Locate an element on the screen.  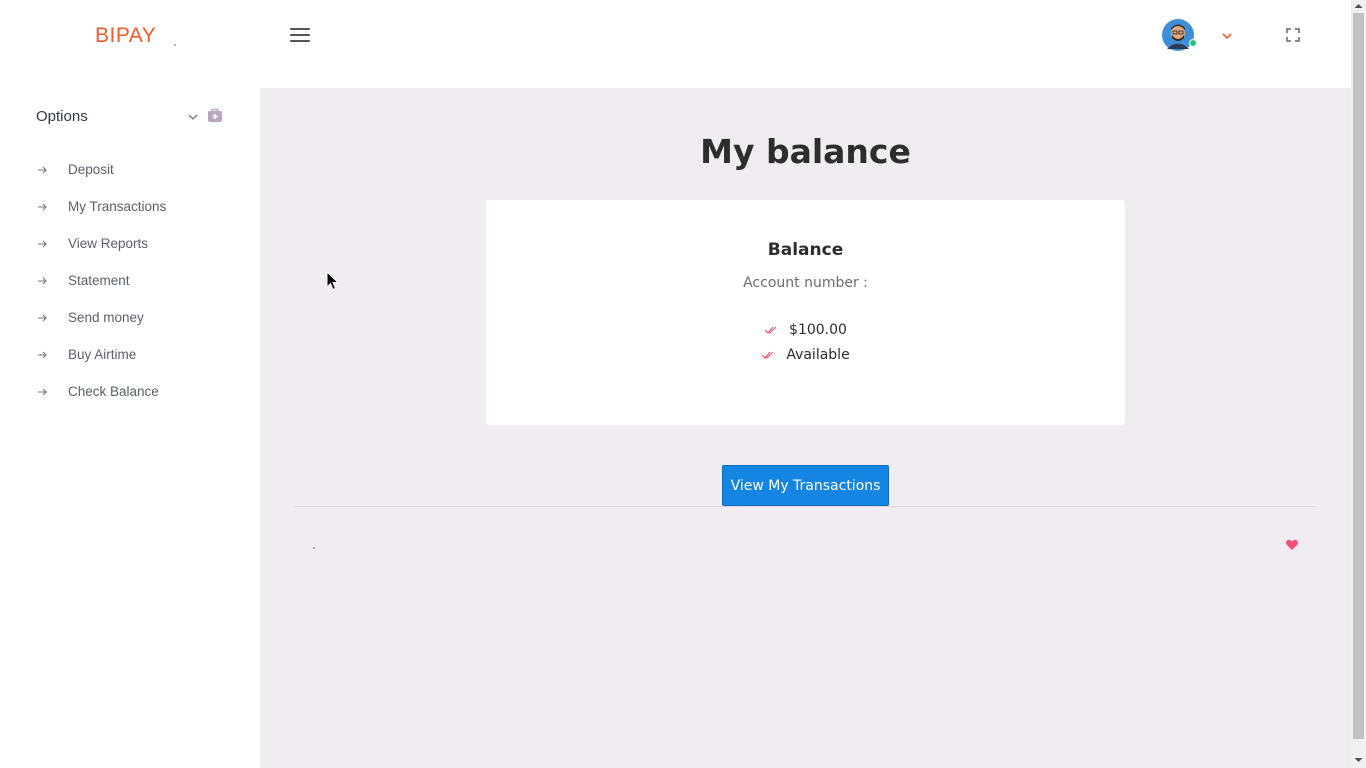
balance-status-row: Available is located at coordinates (805, 355).